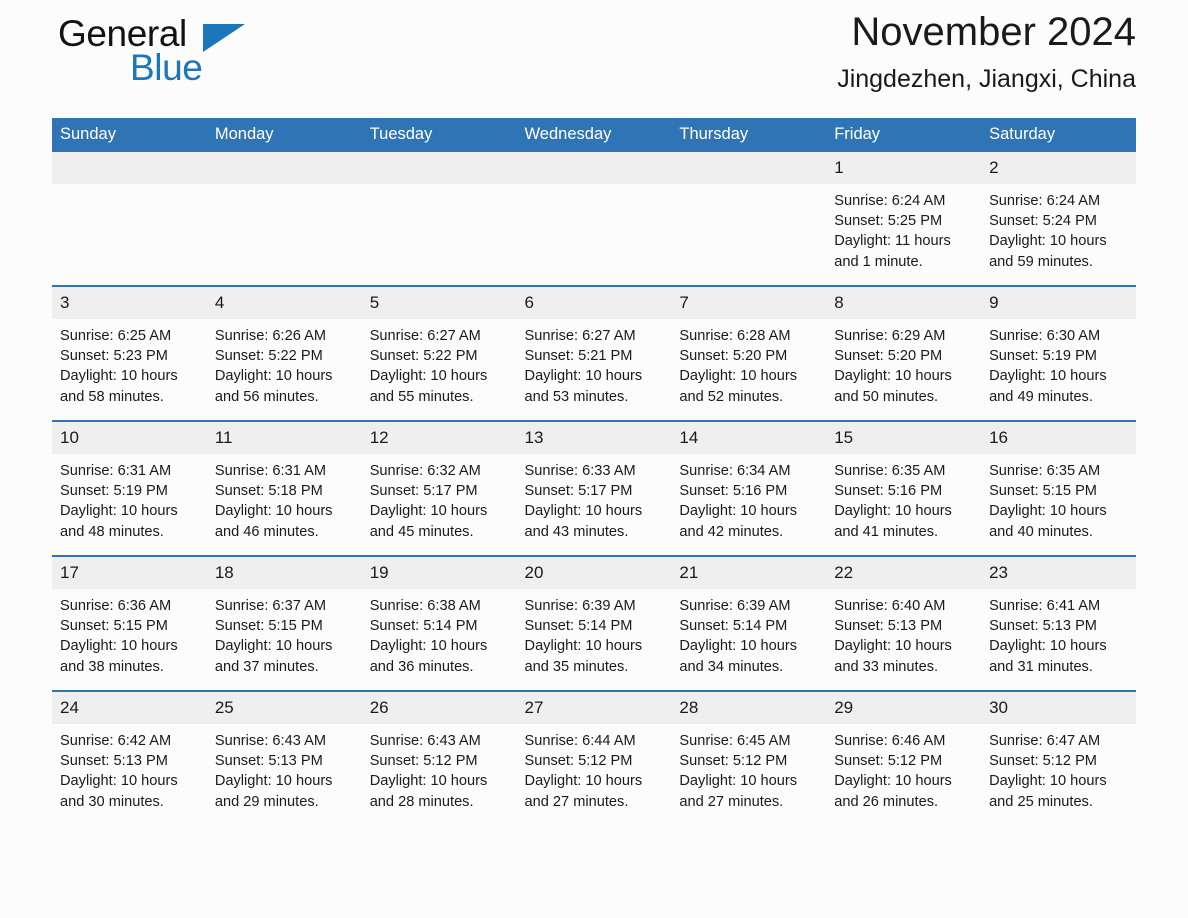 Image resolution: width=1188 pixels, height=918 pixels. Describe the element at coordinates (284, 708) in the screenshot. I see `day-number: 25` at that location.